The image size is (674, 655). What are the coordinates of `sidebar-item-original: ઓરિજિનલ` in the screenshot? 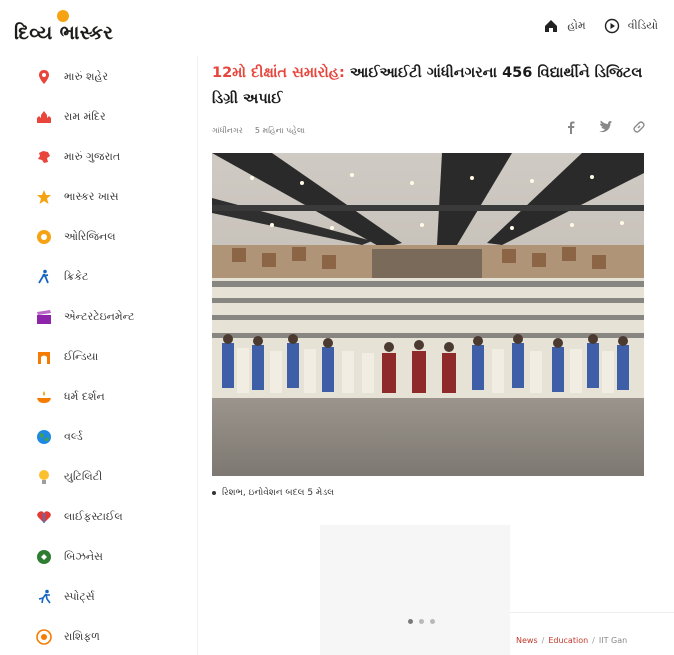 It's located at (76, 237).